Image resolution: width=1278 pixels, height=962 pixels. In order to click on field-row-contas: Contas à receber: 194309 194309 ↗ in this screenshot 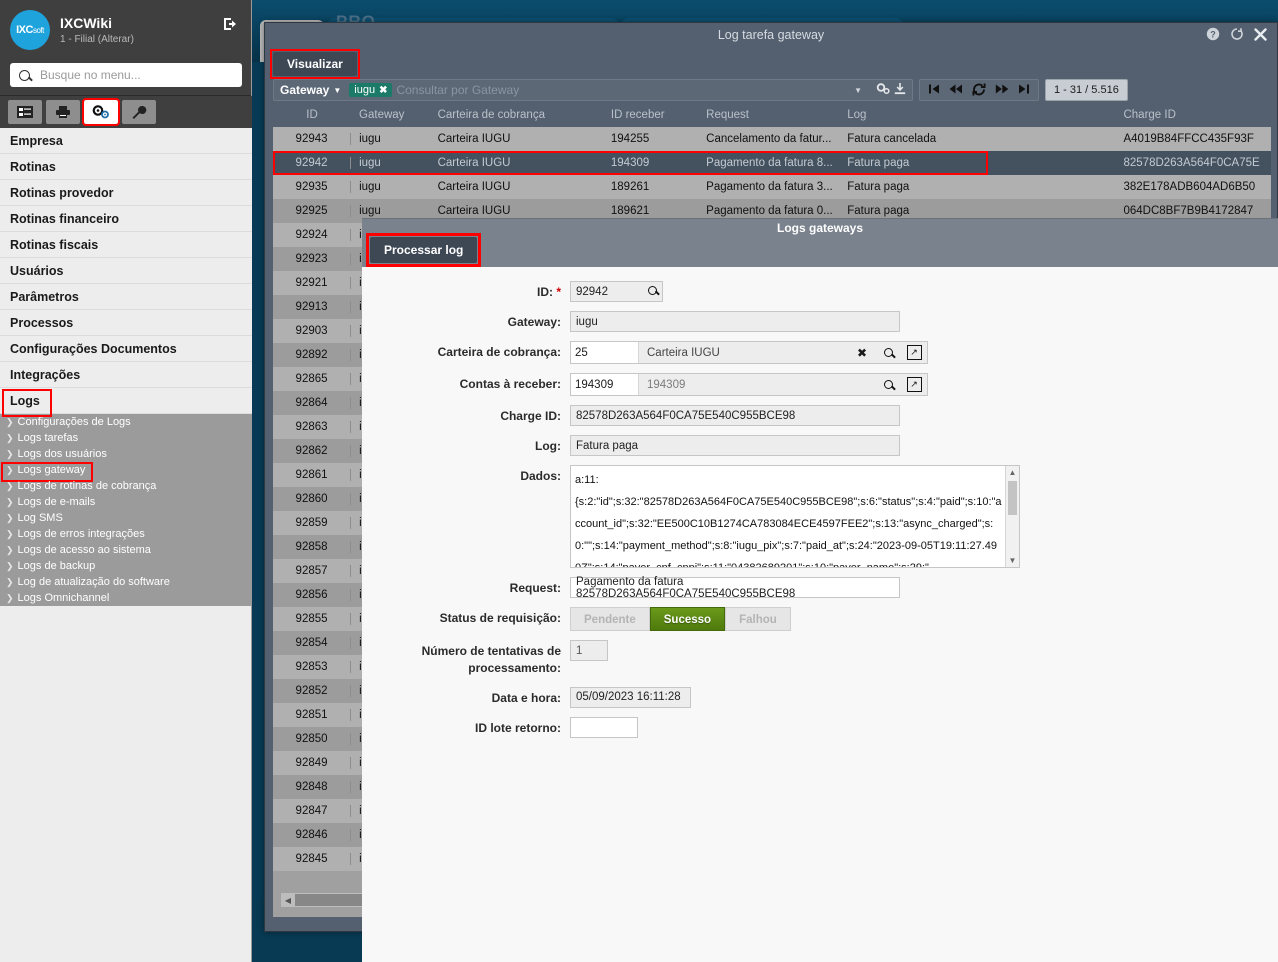, I will do `click(820, 384)`.